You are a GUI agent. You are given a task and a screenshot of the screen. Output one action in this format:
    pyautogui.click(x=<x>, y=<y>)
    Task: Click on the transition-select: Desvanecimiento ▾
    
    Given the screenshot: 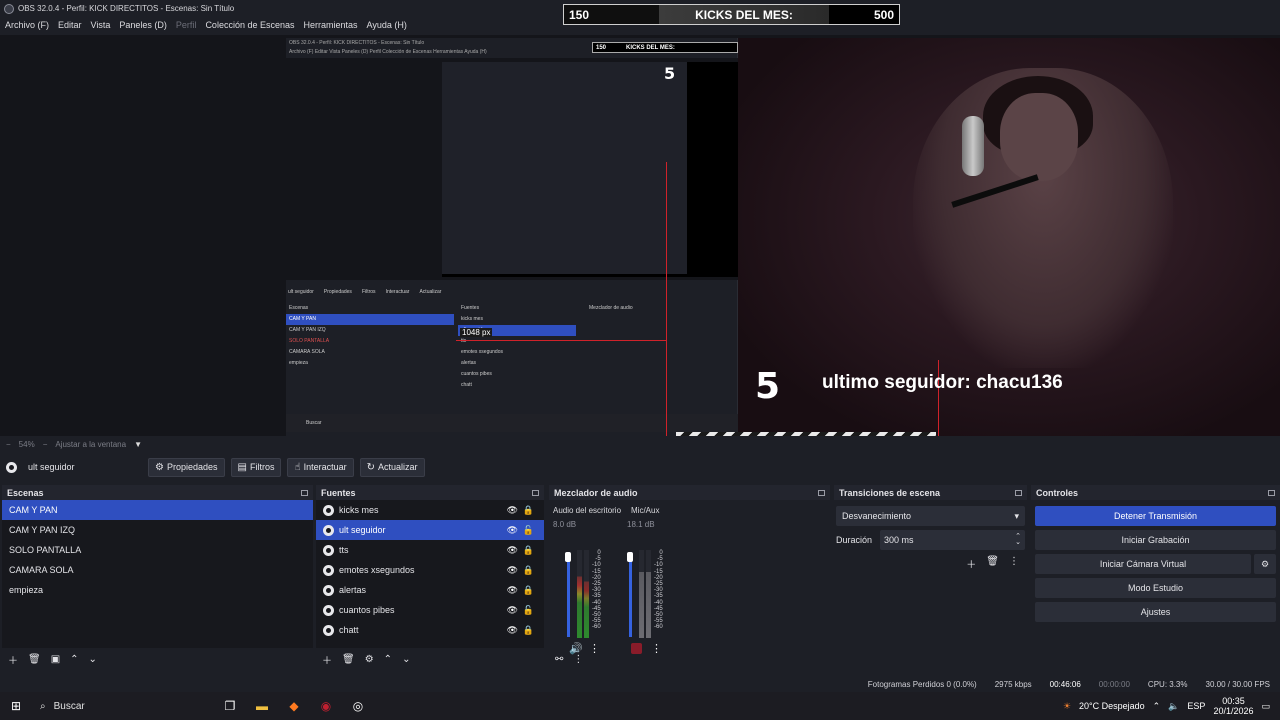 What is the action you would take?
    pyautogui.click(x=930, y=516)
    